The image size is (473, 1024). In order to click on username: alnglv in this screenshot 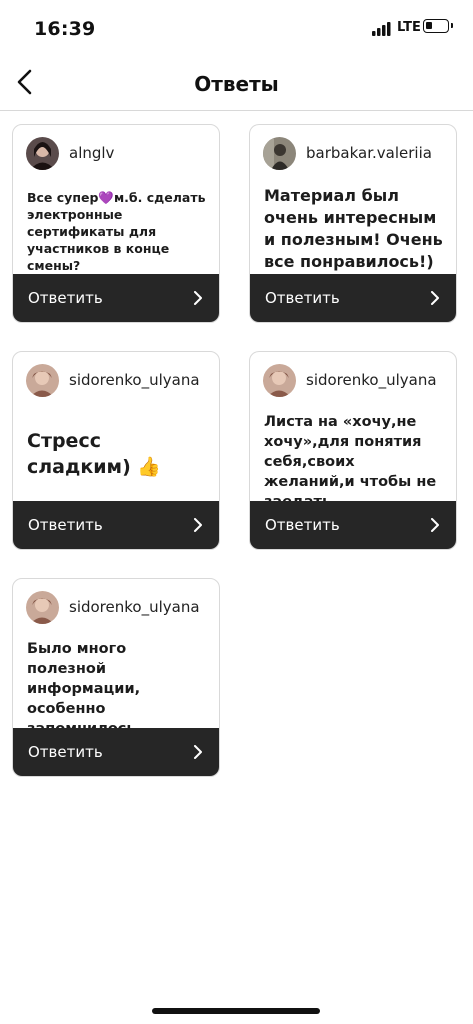, I will do `click(91, 153)`.